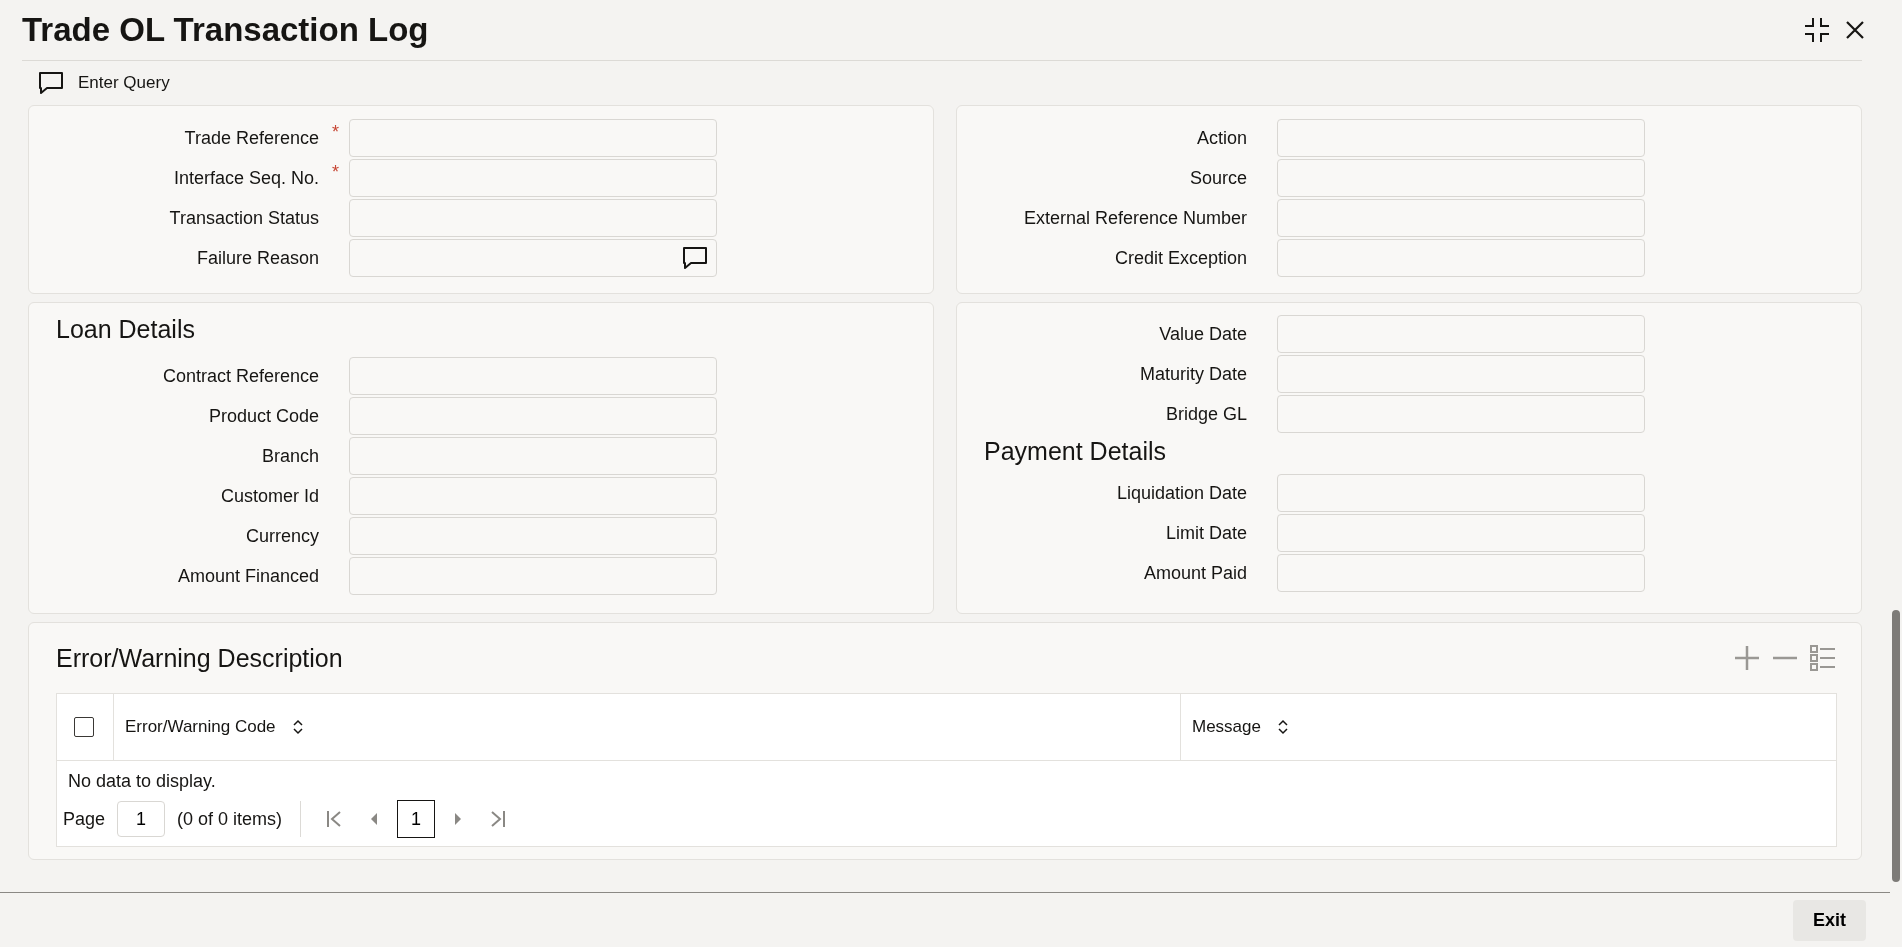 This screenshot has width=1902, height=947. Describe the element at coordinates (142, 781) in the screenshot. I see `empty-message: No data to display.` at that location.